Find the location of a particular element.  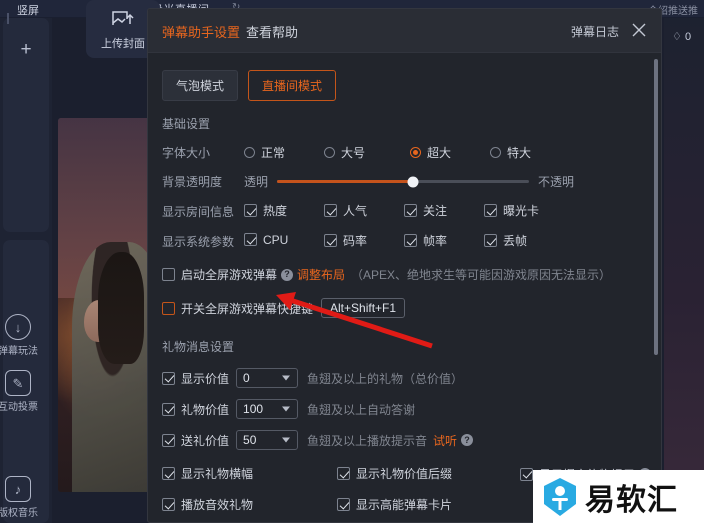

opacity-slider-knob is located at coordinates (413, 181).